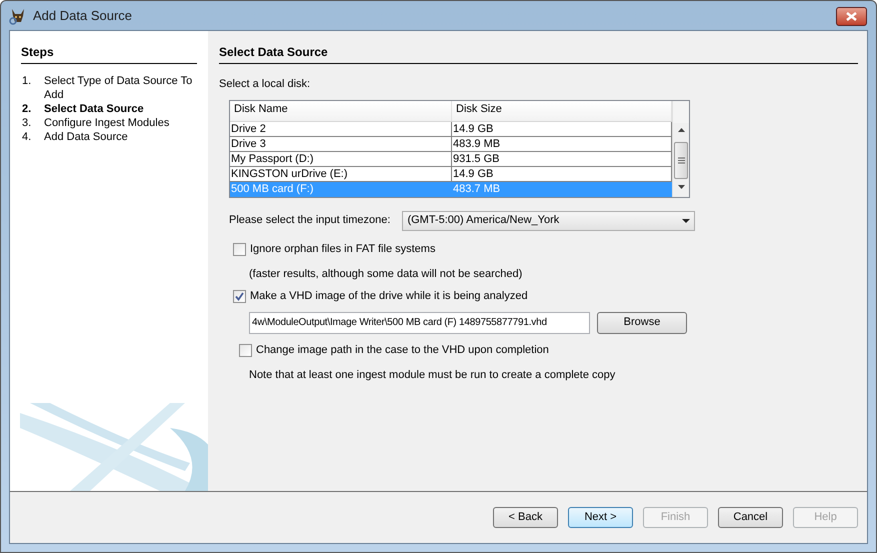 The image size is (877, 553). Describe the element at coordinates (538, 53) in the screenshot. I see `section-heading: Select Data Source` at that location.